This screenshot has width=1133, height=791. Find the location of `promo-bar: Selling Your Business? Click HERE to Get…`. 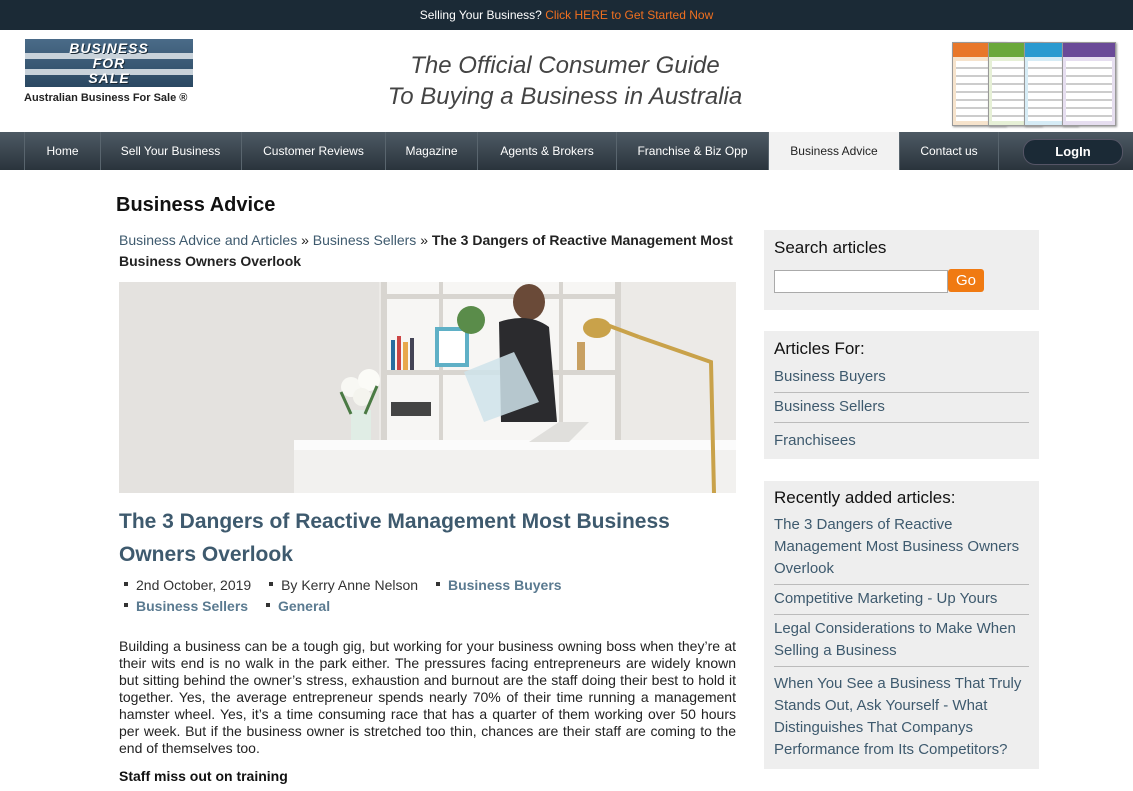

promo-bar: Selling Your Business? Click HERE to Get… is located at coordinates (566, 15).